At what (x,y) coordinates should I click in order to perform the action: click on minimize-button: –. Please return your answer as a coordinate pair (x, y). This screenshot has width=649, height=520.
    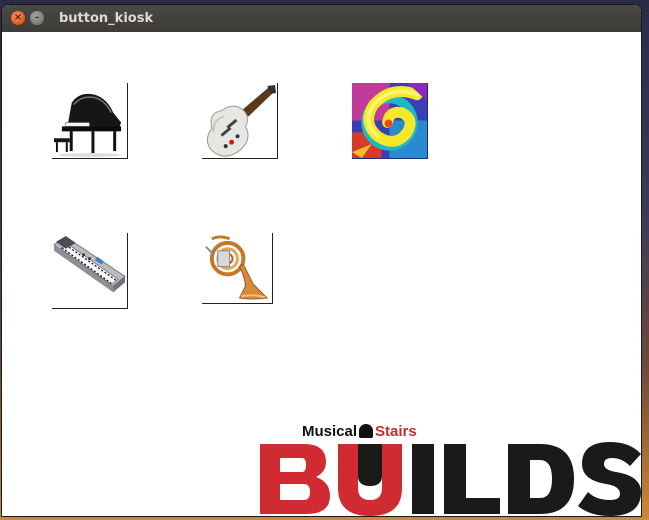
    Looking at the image, I should click on (37, 18).